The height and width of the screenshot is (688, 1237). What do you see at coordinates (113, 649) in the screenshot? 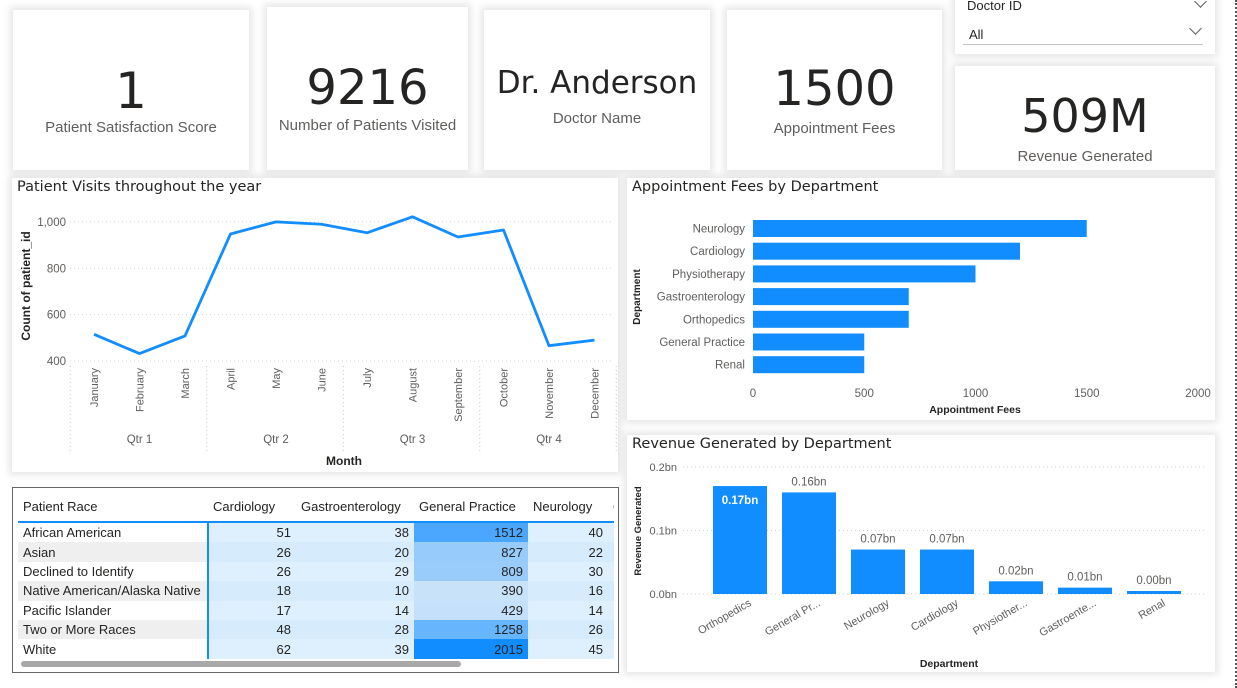
I see `row-label: White` at bounding box center [113, 649].